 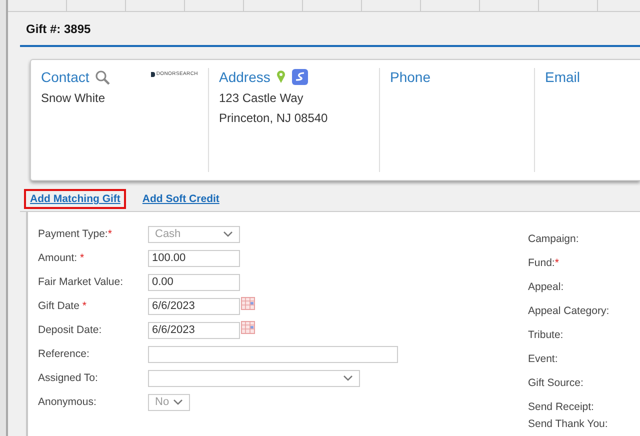 What do you see at coordinates (546, 335) in the screenshot?
I see `field-label: Tribute:` at bounding box center [546, 335].